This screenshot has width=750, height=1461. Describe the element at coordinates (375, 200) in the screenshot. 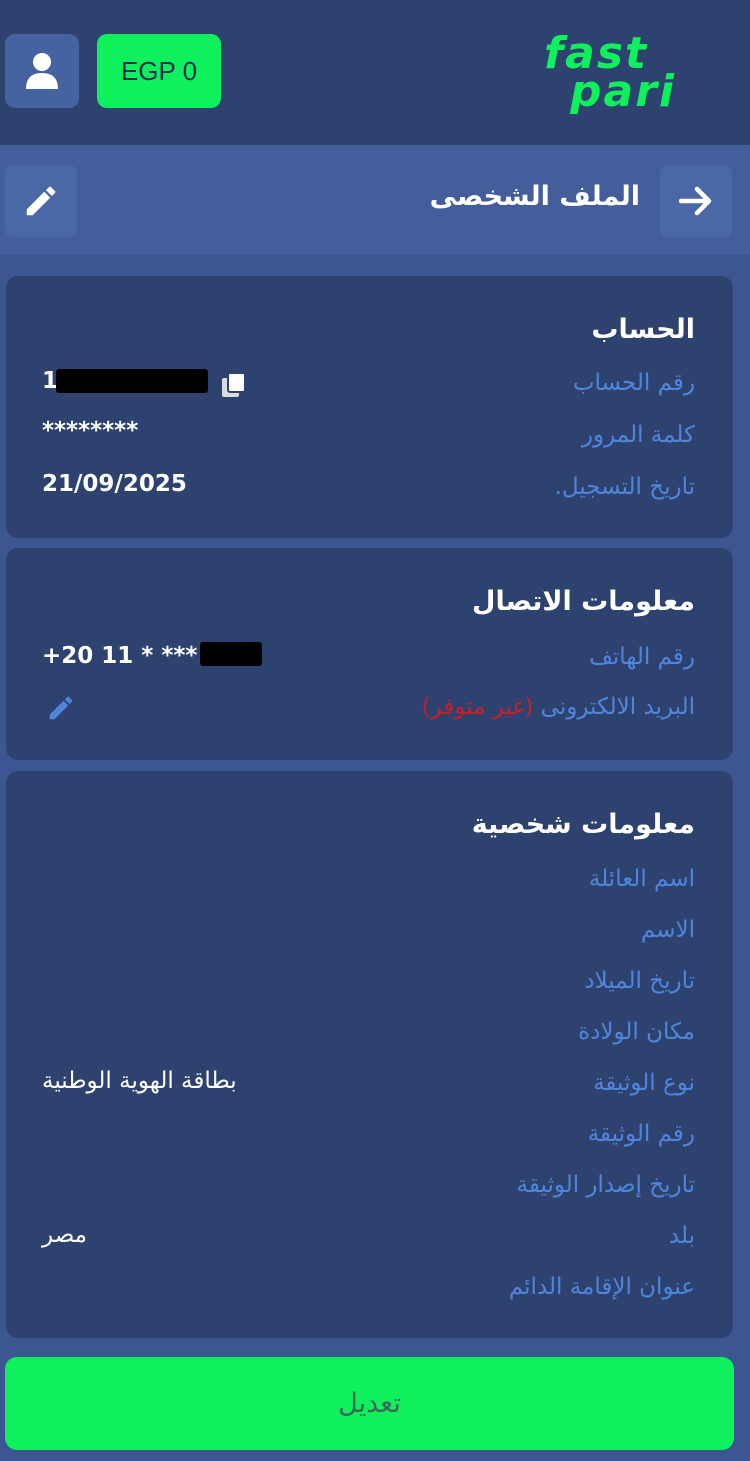

I see `profile-header: الملف الشخصى` at that location.